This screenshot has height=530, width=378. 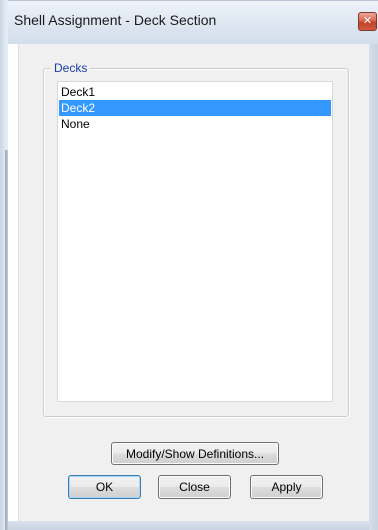 I want to click on close-window-button: ✕, so click(x=367, y=21).